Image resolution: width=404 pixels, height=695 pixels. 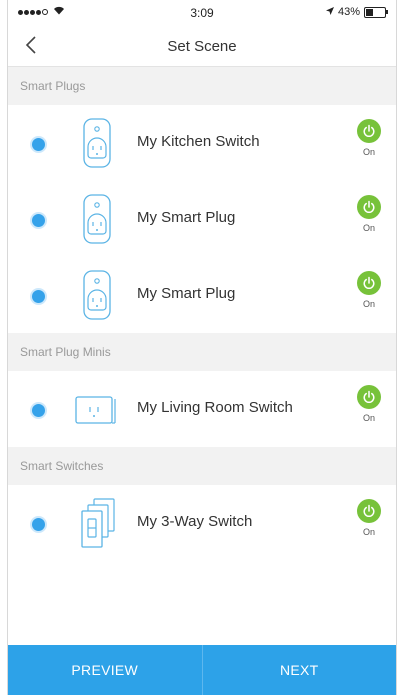 I want to click on page-title: Set Scene, so click(x=202, y=46).